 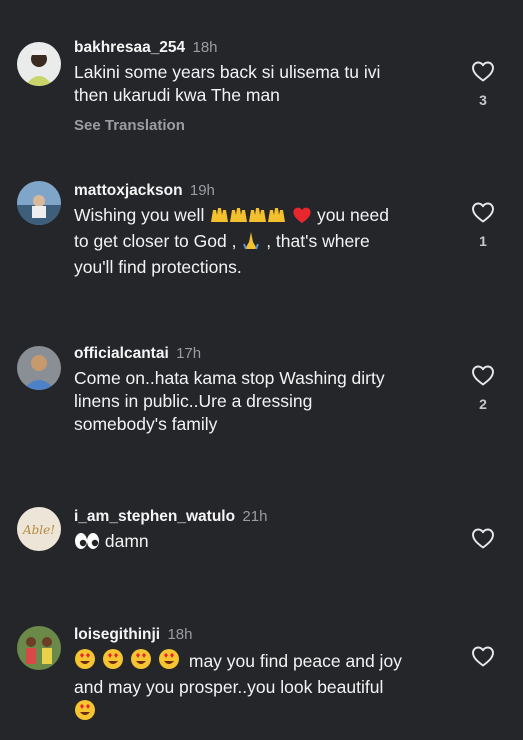 What do you see at coordinates (263, 543) in the screenshot?
I see `comment-text: damn` at bounding box center [263, 543].